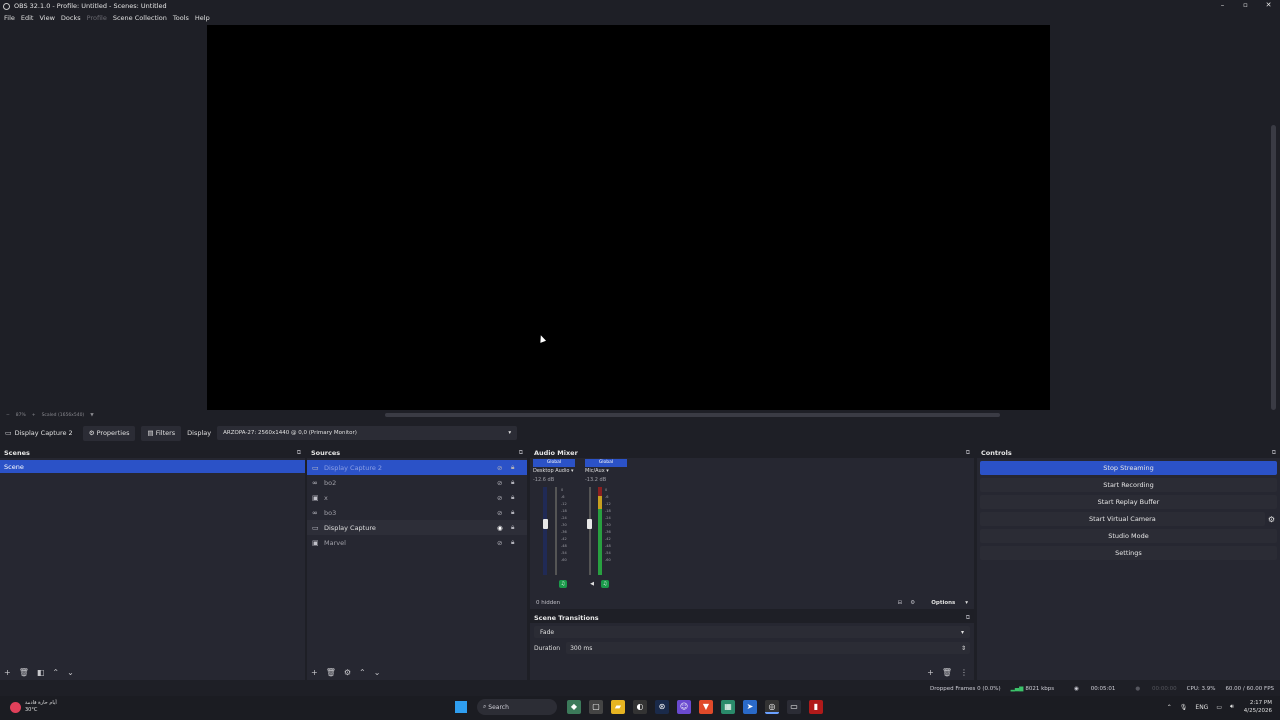 The width and height of the screenshot is (1280, 720). I want to click on app-icon: ▦, so click(728, 707).